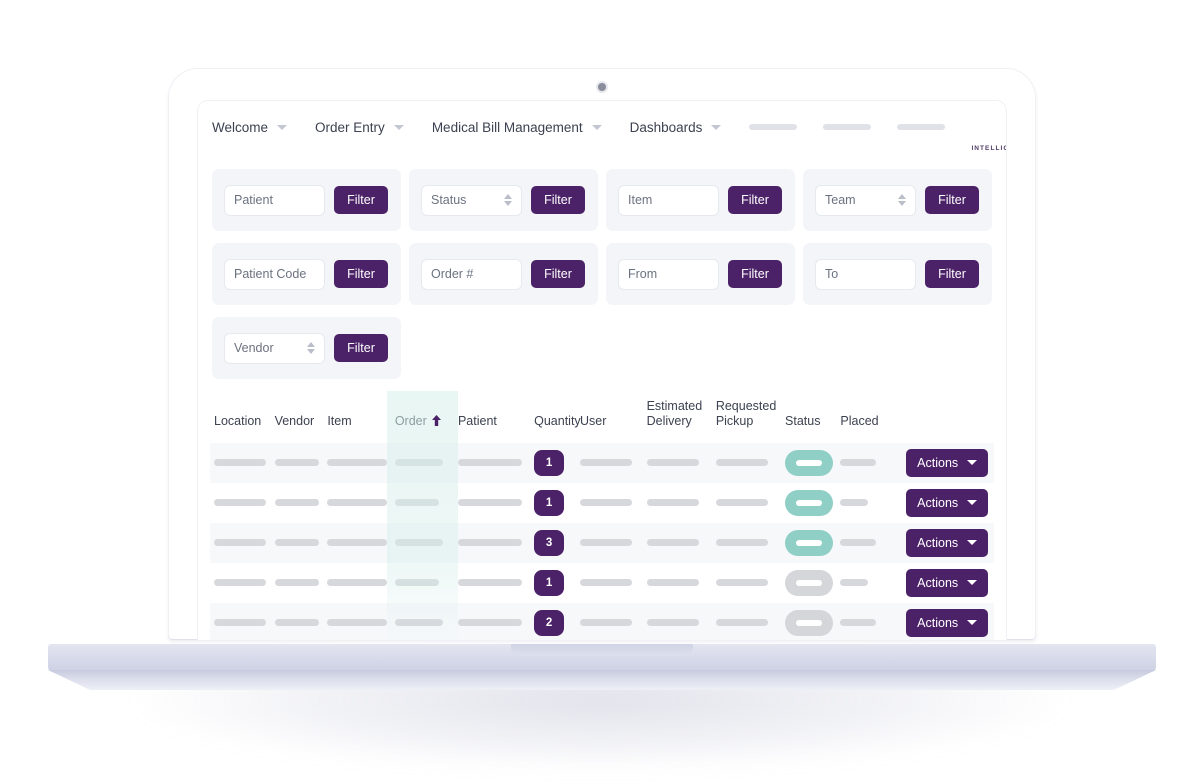  I want to click on nav-item-label: Order Entry, so click(350, 127).